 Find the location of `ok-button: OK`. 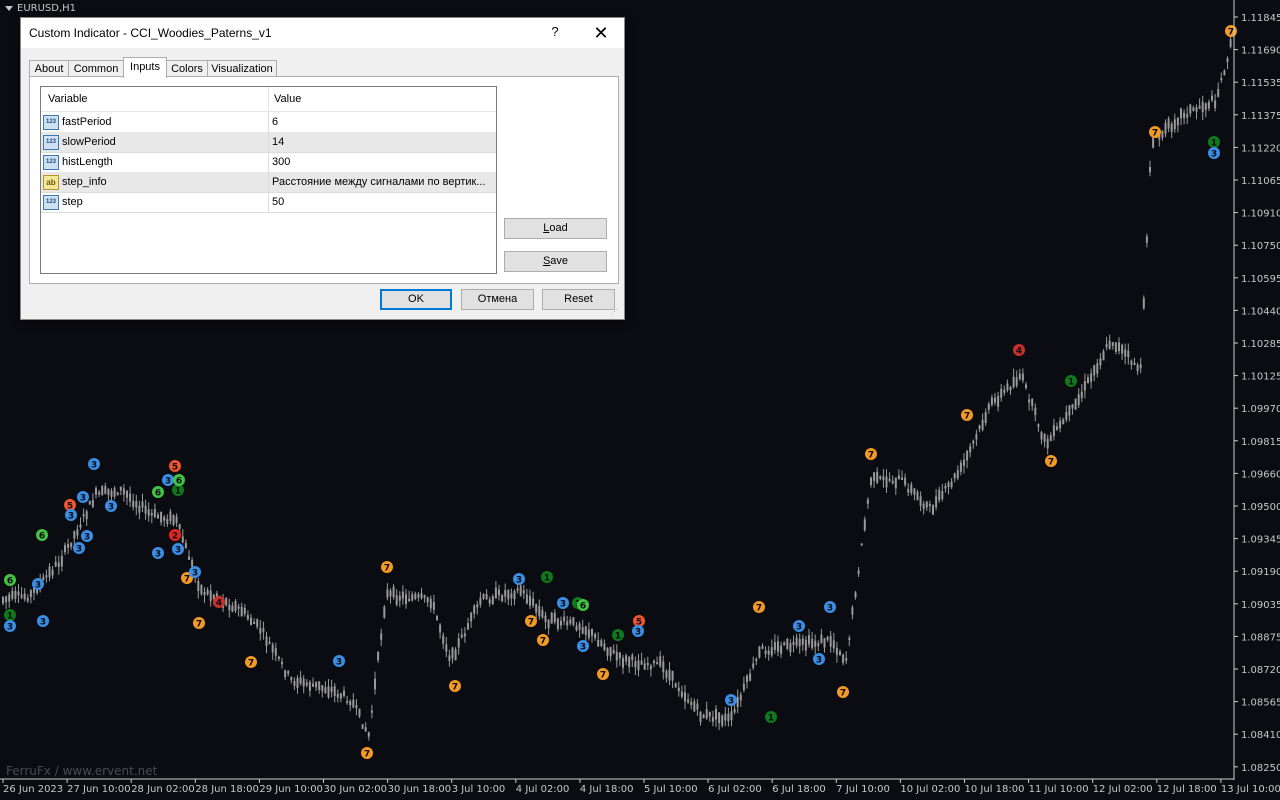

ok-button: OK is located at coordinates (416, 299).